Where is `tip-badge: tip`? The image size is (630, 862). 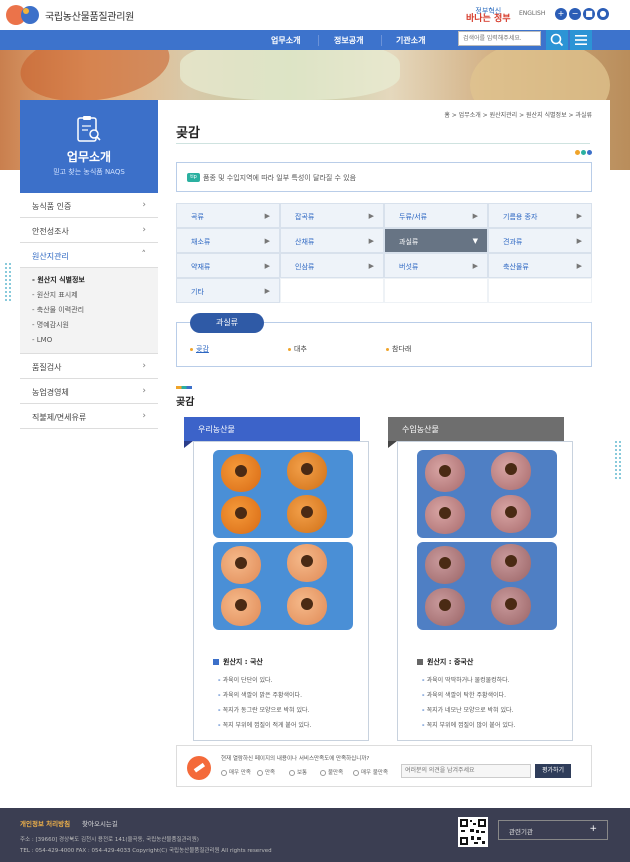 tip-badge: tip is located at coordinates (193, 177).